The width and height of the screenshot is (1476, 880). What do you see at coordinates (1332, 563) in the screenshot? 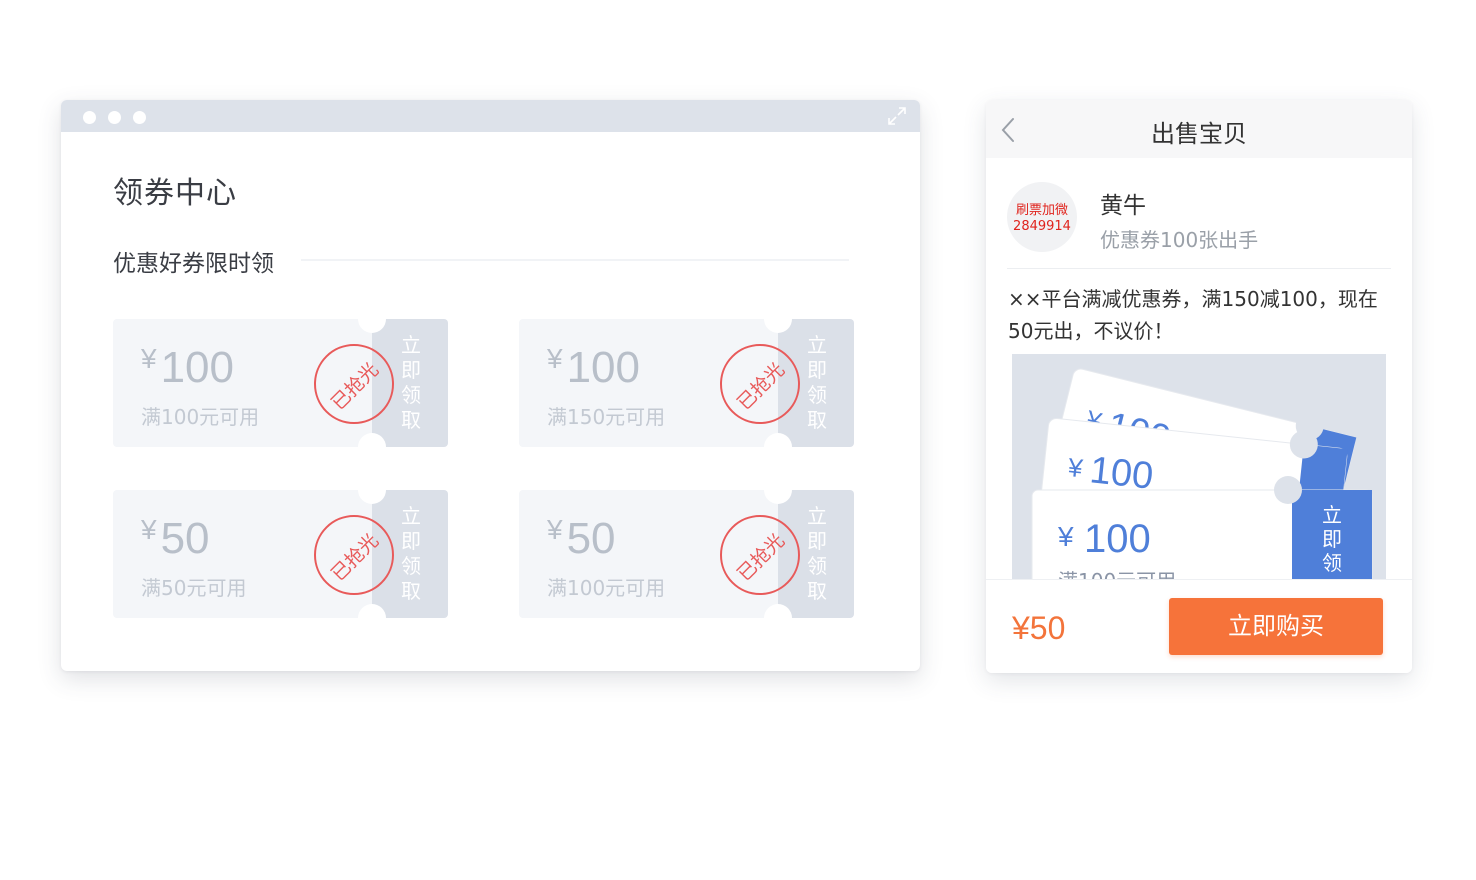
I see `ticket-action-char: 领` at bounding box center [1332, 563].